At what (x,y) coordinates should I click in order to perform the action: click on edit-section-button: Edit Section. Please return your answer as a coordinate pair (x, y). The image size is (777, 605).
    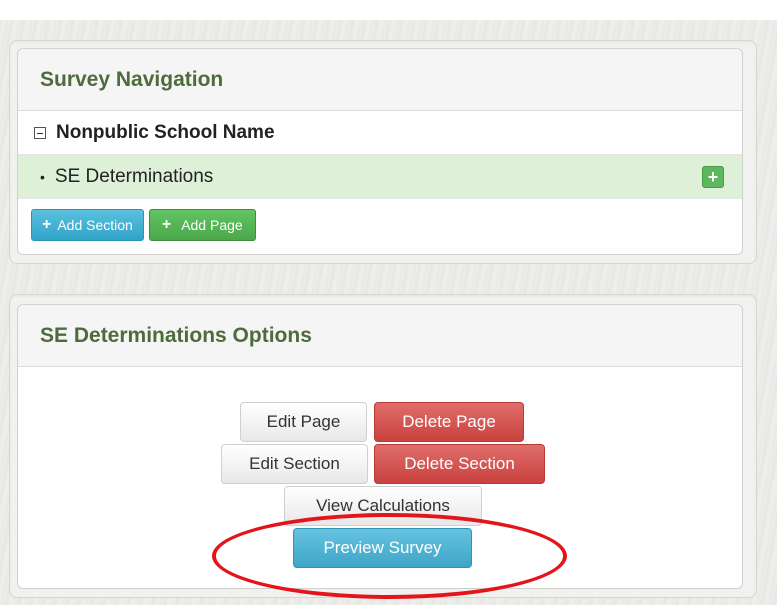
    Looking at the image, I should click on (294, 464).